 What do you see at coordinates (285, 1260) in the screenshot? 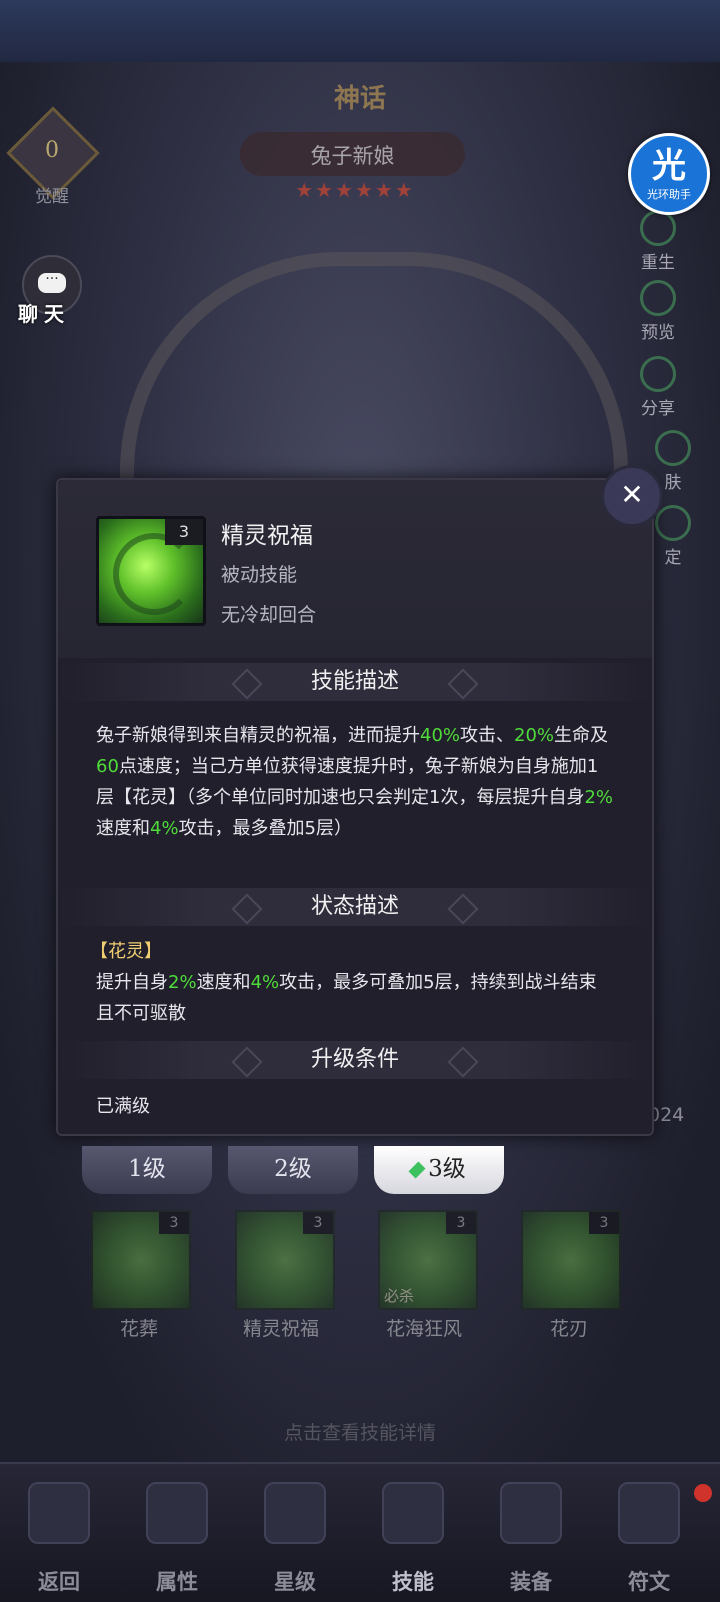
I see `skill-thumb-spirit-blessing: 3` at bounding box center [285, 1260].